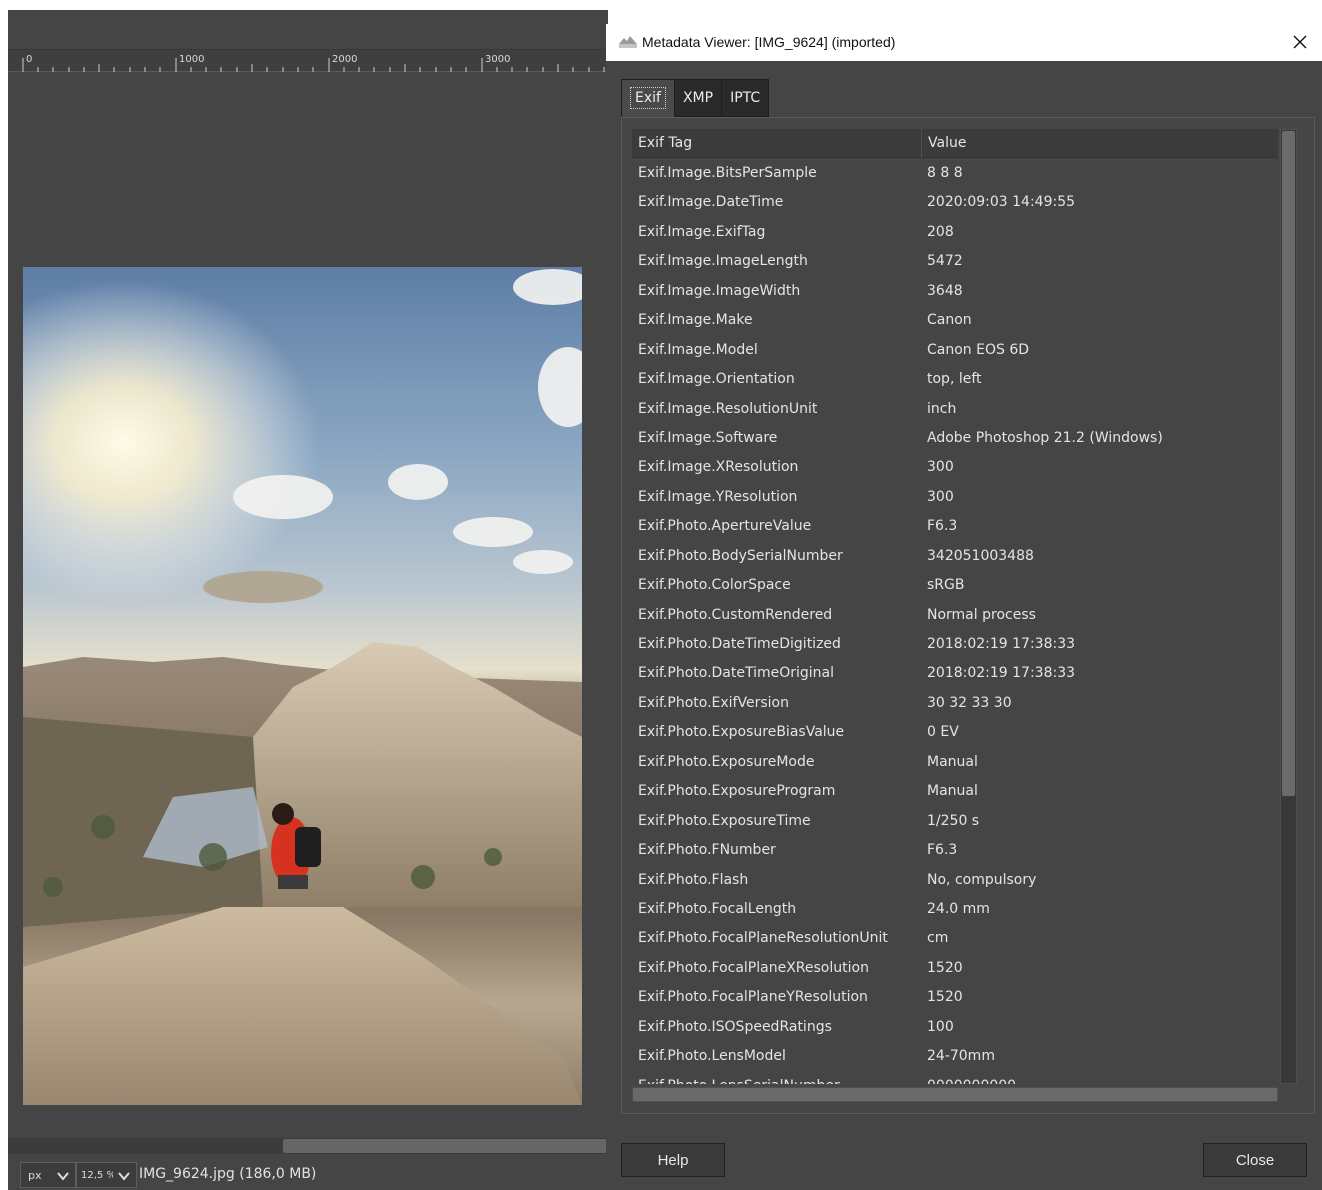 Image resolution: width=1322 pixels, height=1190 pixels. I want to click on table-row: Exif.Photo.ExposureProgram Manual, so click(955, 791).